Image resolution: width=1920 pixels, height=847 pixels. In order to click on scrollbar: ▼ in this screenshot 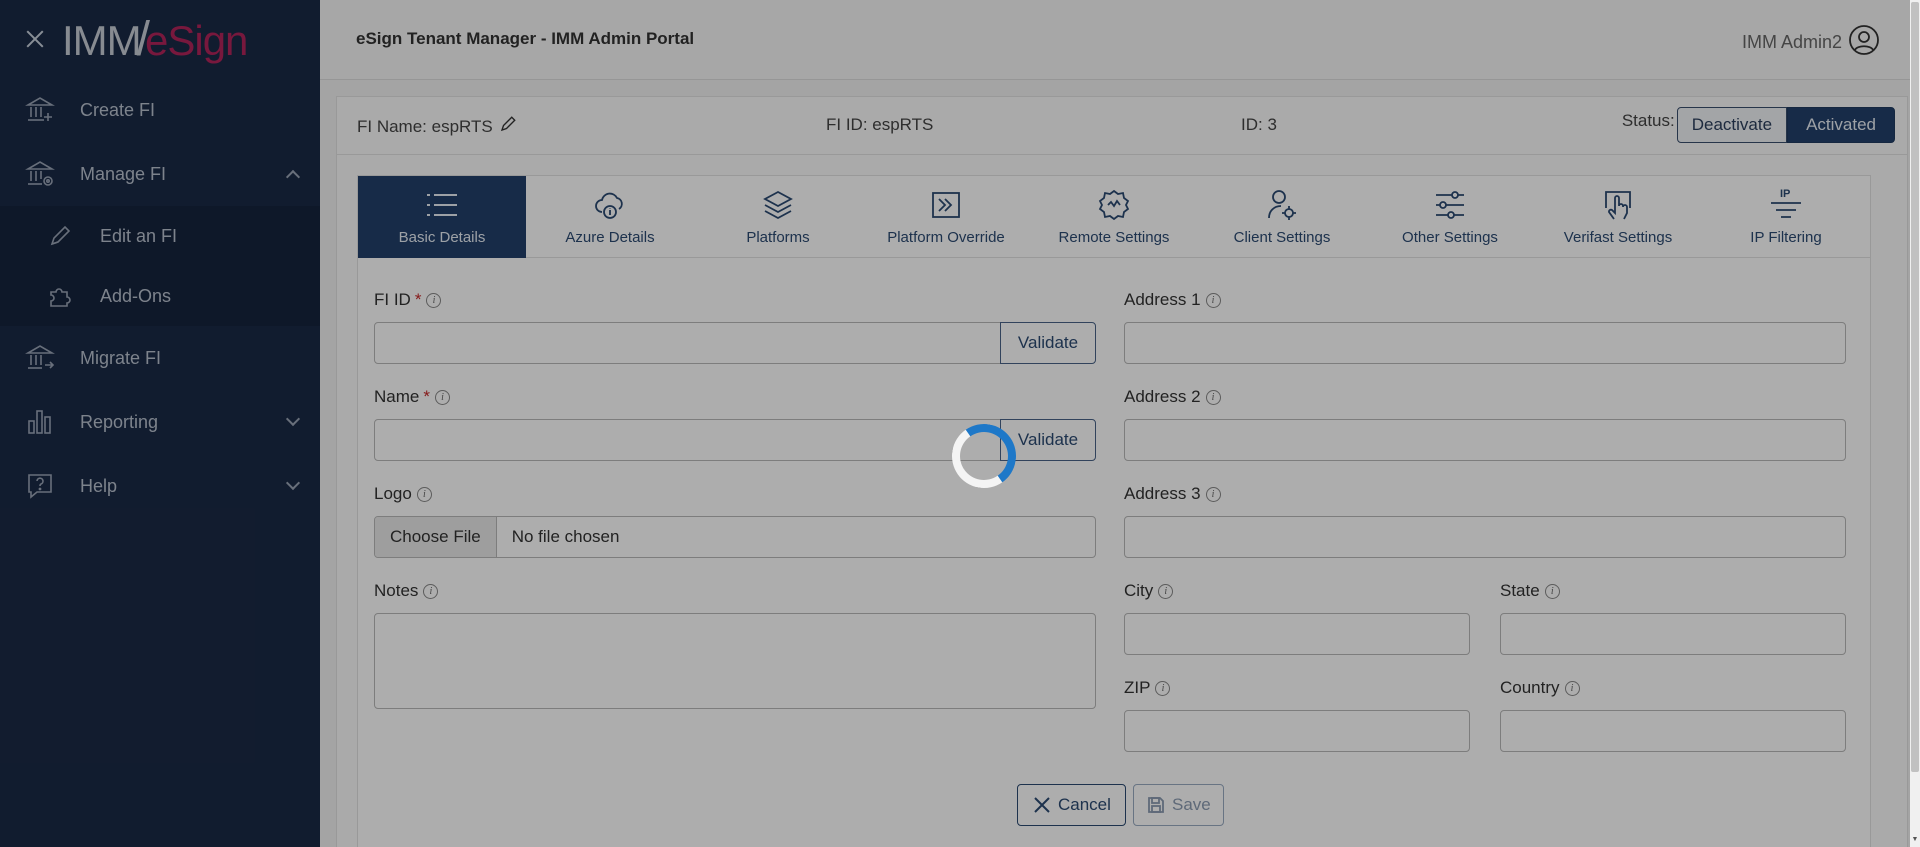, I will do `click(1915, 423)`.